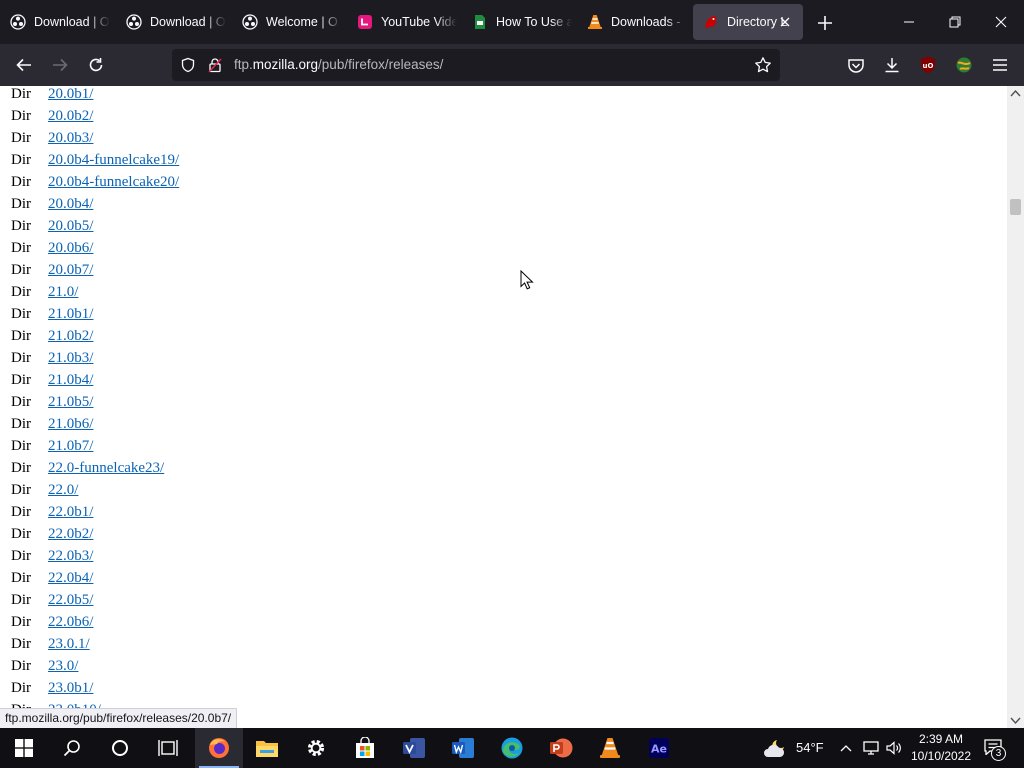 Image resolution: width=1024 pixels, height=768 pixels. What do you see at coordinates (894, 748) in the screenshot?
I see `volume-icon` at bounding box center [894, 748].